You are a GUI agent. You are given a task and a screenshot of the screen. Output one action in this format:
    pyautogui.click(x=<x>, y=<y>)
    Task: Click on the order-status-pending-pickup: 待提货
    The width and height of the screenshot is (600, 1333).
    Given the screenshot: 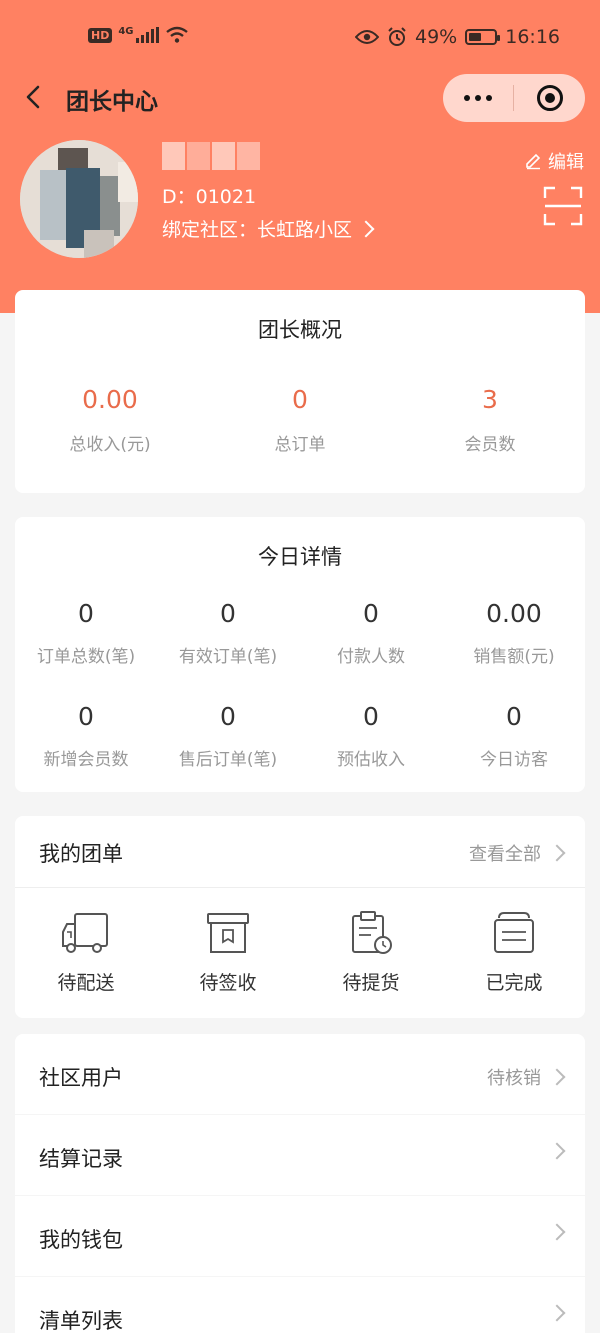 What is the action you would take?
    pyautogui.click(x=371, y=952)
    